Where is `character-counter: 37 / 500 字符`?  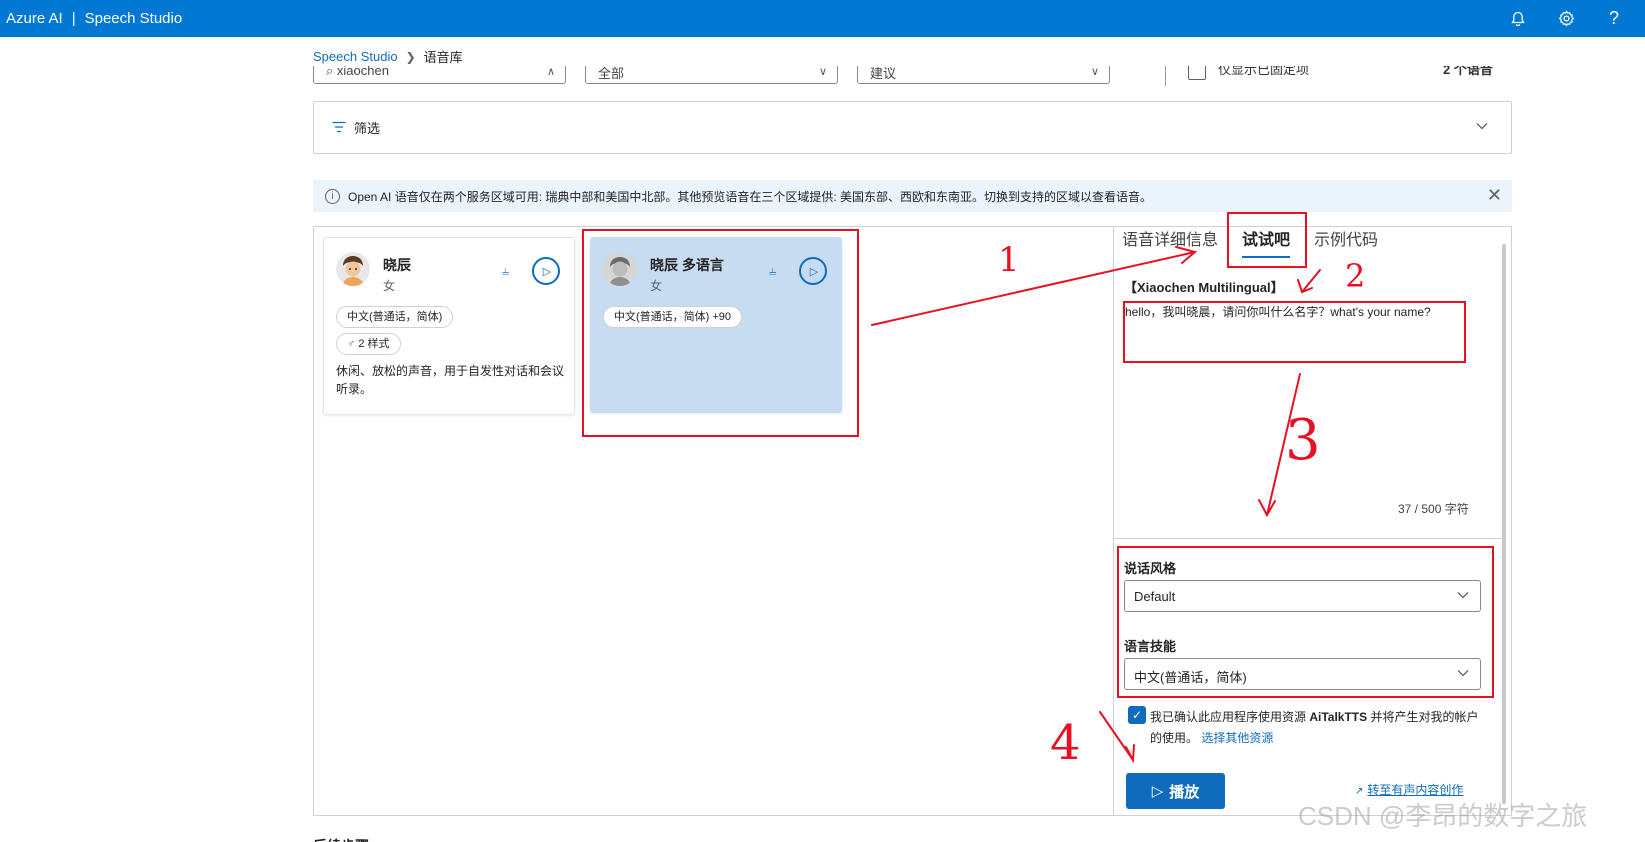 character-counter: 37 / 500 字符 is located at coordinates (1433, 509).